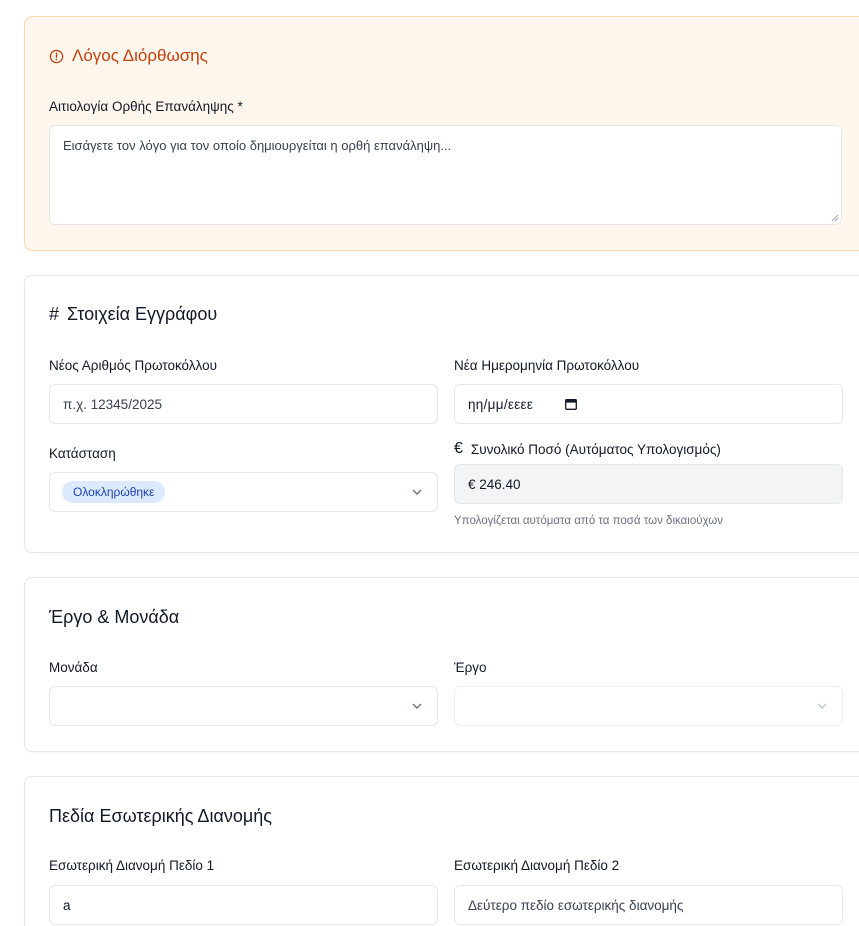  What do you see at coordinates (146, 106) in the screenshot?
I see `reason-label: Αιτιολογία Ορθής Επανάληψης *` at bounding box center [146, 106].